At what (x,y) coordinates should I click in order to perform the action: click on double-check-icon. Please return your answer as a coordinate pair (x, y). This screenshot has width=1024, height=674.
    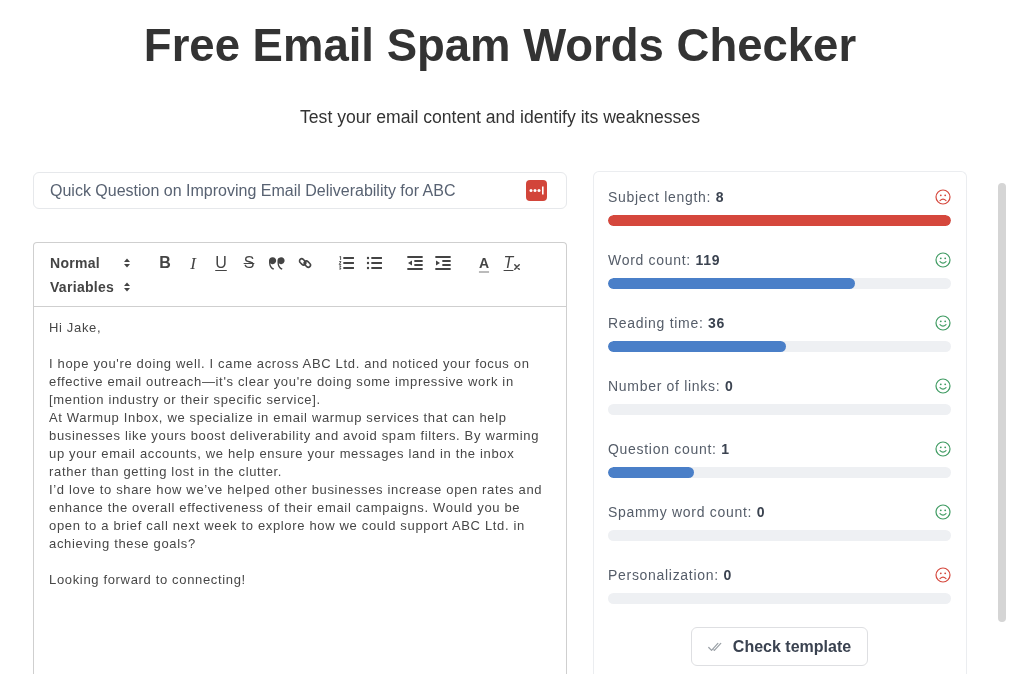
    Looking at the image, I should click on (715, 646).